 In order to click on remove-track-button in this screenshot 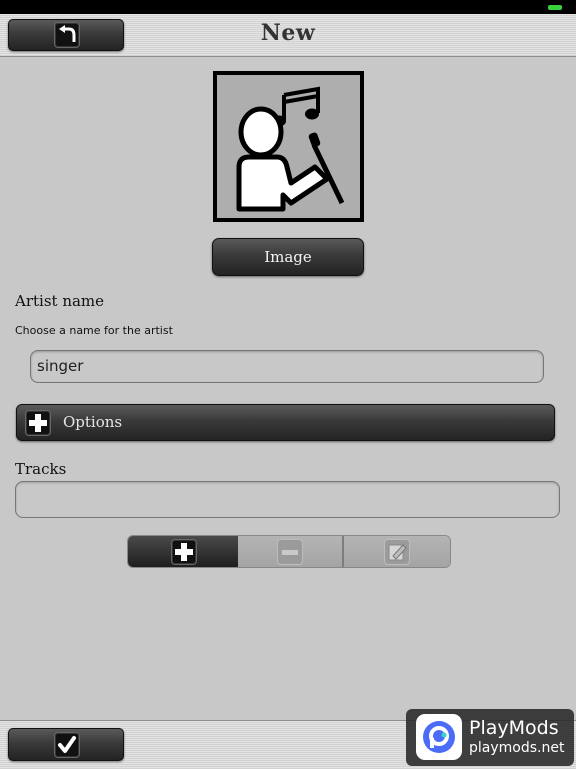, I will do `click(291, 551)`.